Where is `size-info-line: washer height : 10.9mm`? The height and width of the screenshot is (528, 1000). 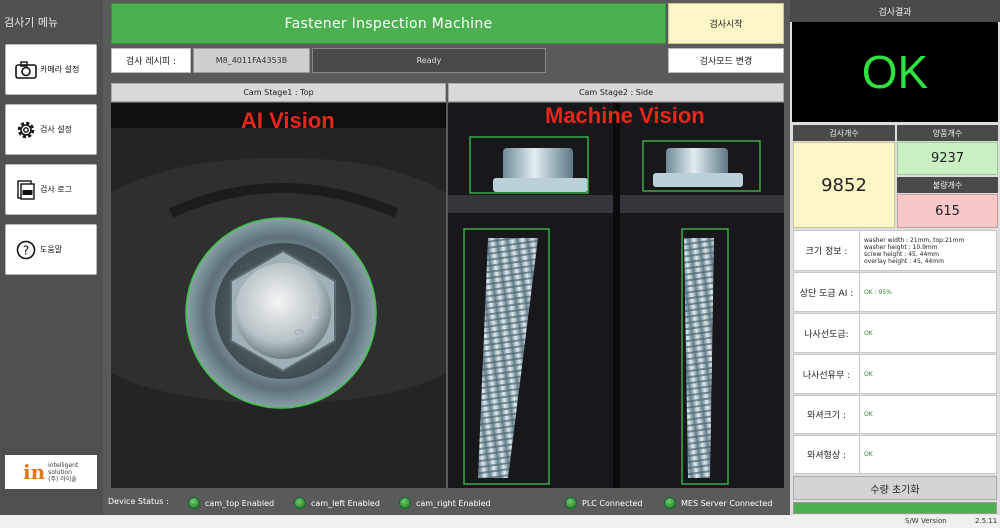 size-info-line: washer height : 10.9mm is located at coordinates (901, 247).